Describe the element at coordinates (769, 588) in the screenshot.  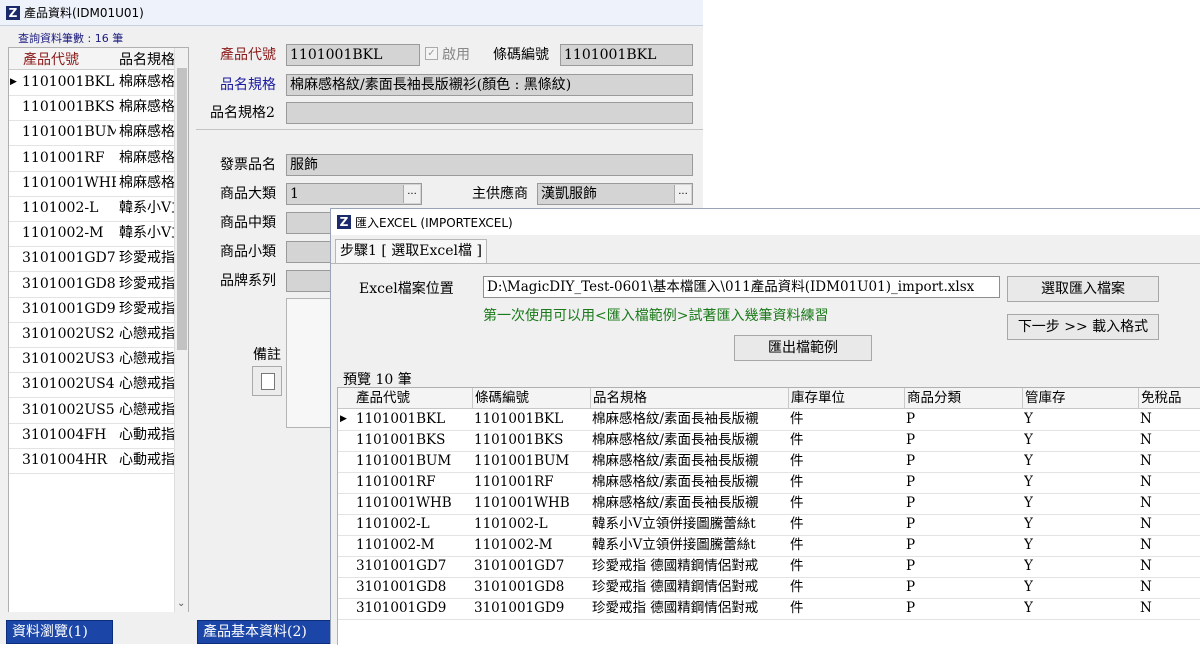
I see `preview-row: 3101001GD8 3101001GD8 珍愛戒指 德國精鋼情侶對戒 件 P Y N` at that location.